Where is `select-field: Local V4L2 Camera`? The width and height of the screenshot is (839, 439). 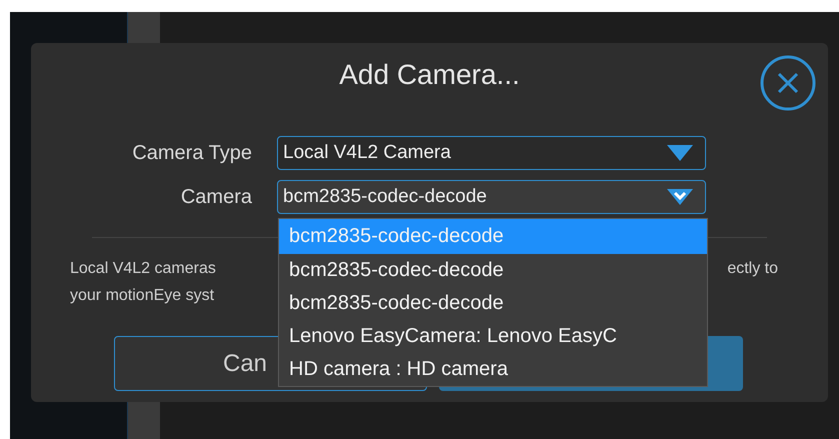
select-field: Local V4L2 Camera is located at coordinates (491, 153).